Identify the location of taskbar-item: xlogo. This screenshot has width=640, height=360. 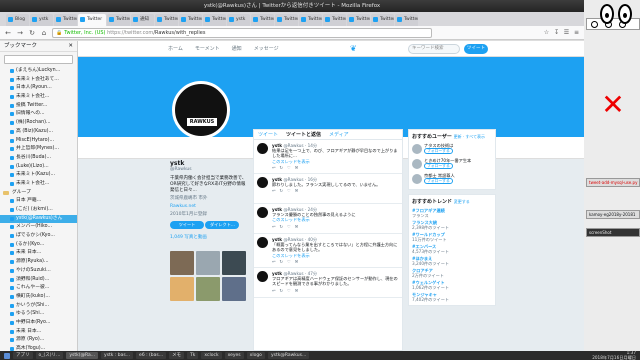
(255, 355).